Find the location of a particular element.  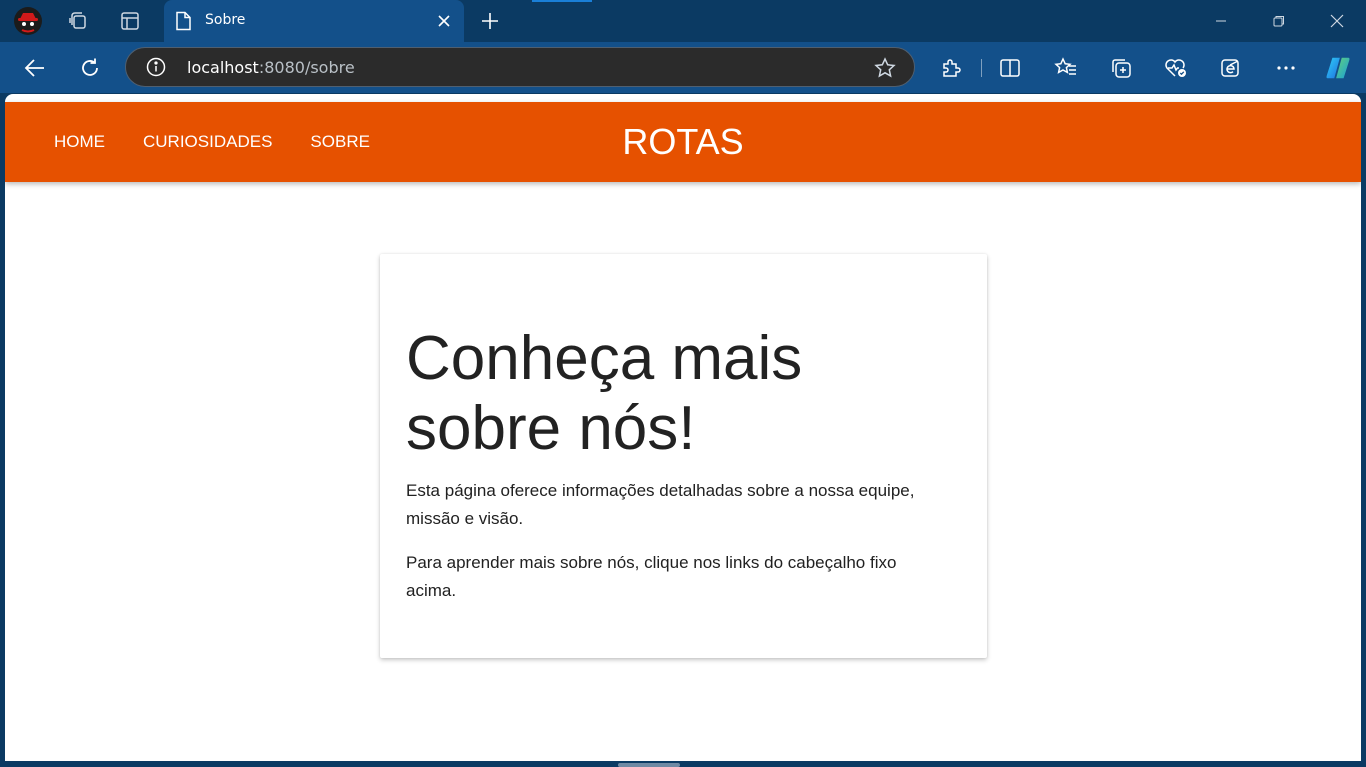

favorites-icon is located at coordinates (1066, 68).